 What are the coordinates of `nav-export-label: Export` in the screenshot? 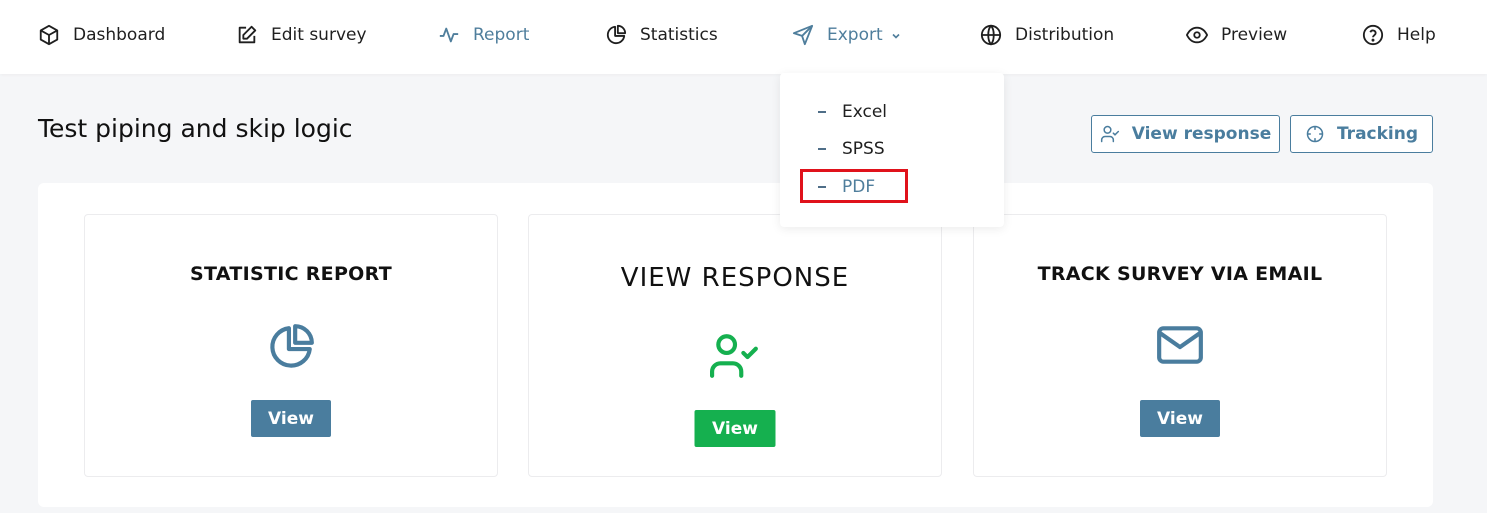 It's located at (855, 35).